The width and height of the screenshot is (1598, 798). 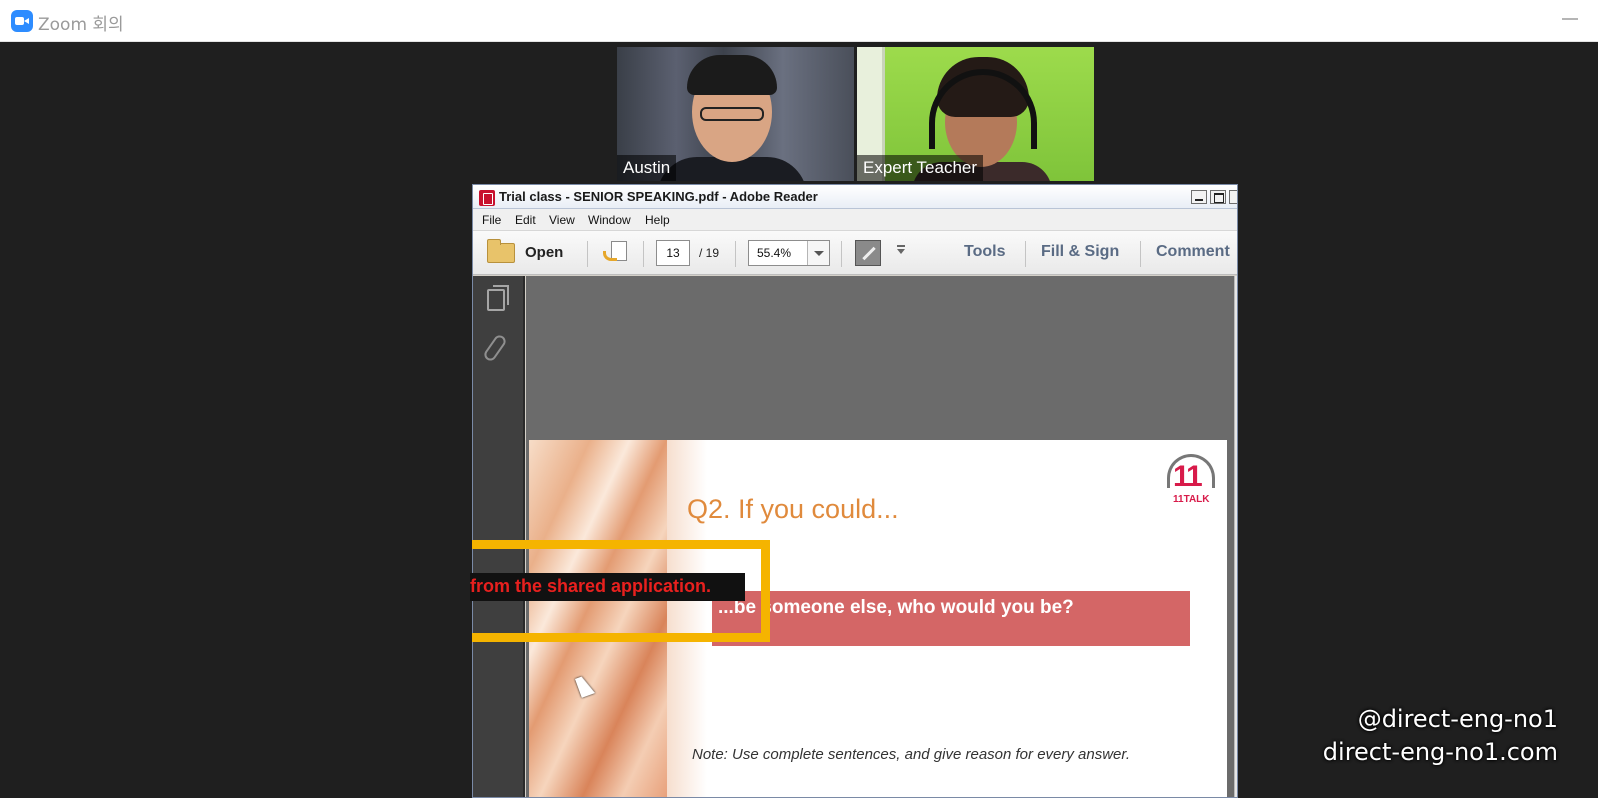 What do you see at coordinates (896, 607) in the screenshot?
I see `question-text: ...be someone else, who would you be?` at bounding box center [896, 607].